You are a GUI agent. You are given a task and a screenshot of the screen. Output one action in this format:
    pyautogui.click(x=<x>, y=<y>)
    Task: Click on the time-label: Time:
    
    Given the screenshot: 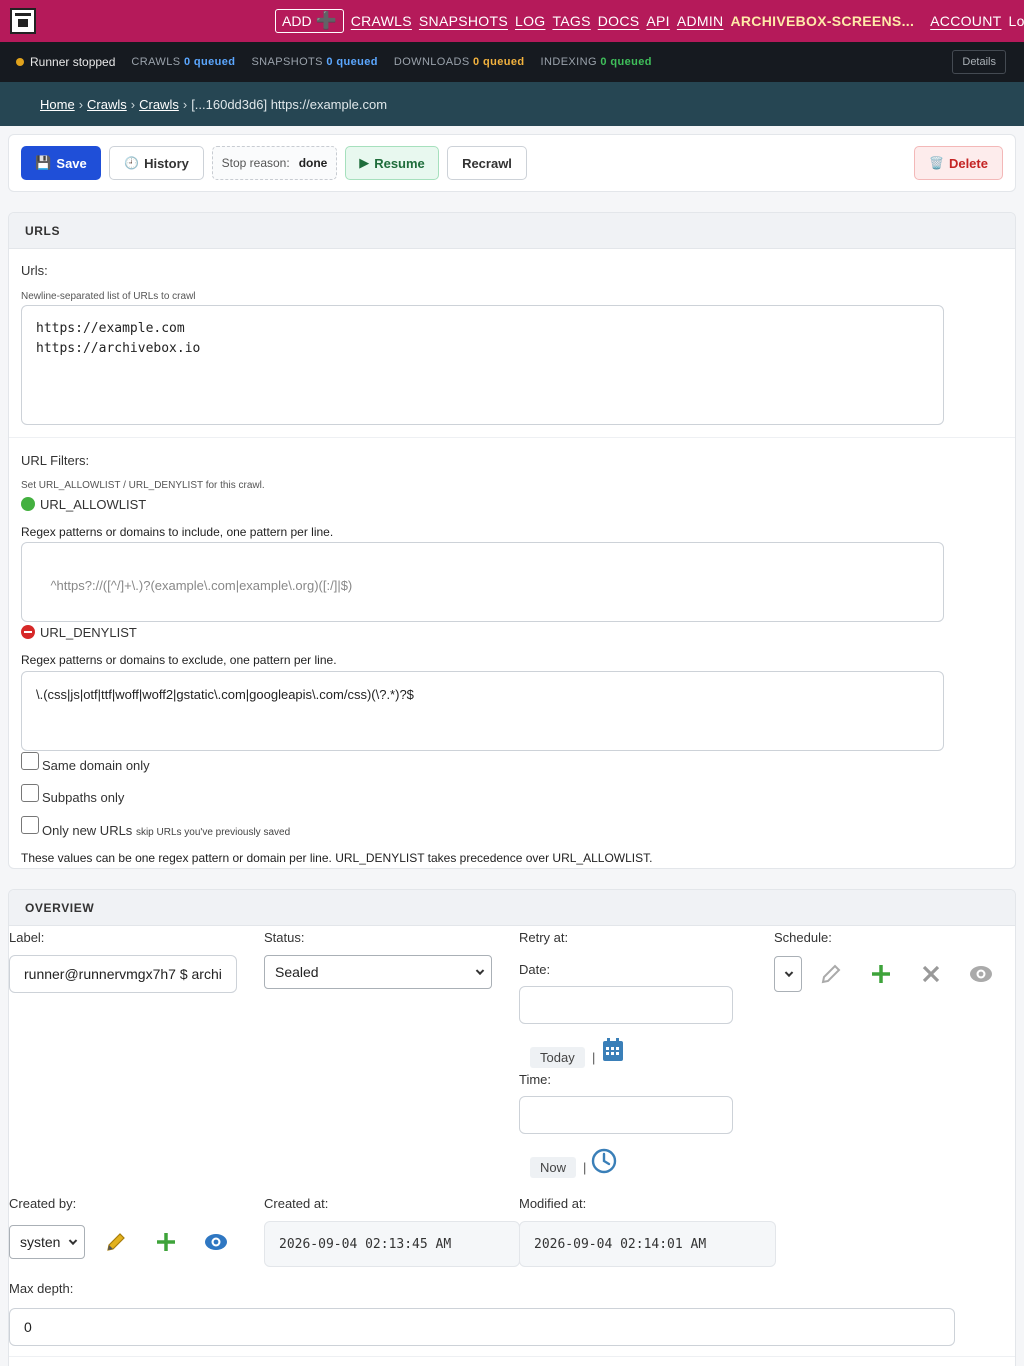 What is the action you would take?
    pyautogui.click(x=535, y=1079)
    